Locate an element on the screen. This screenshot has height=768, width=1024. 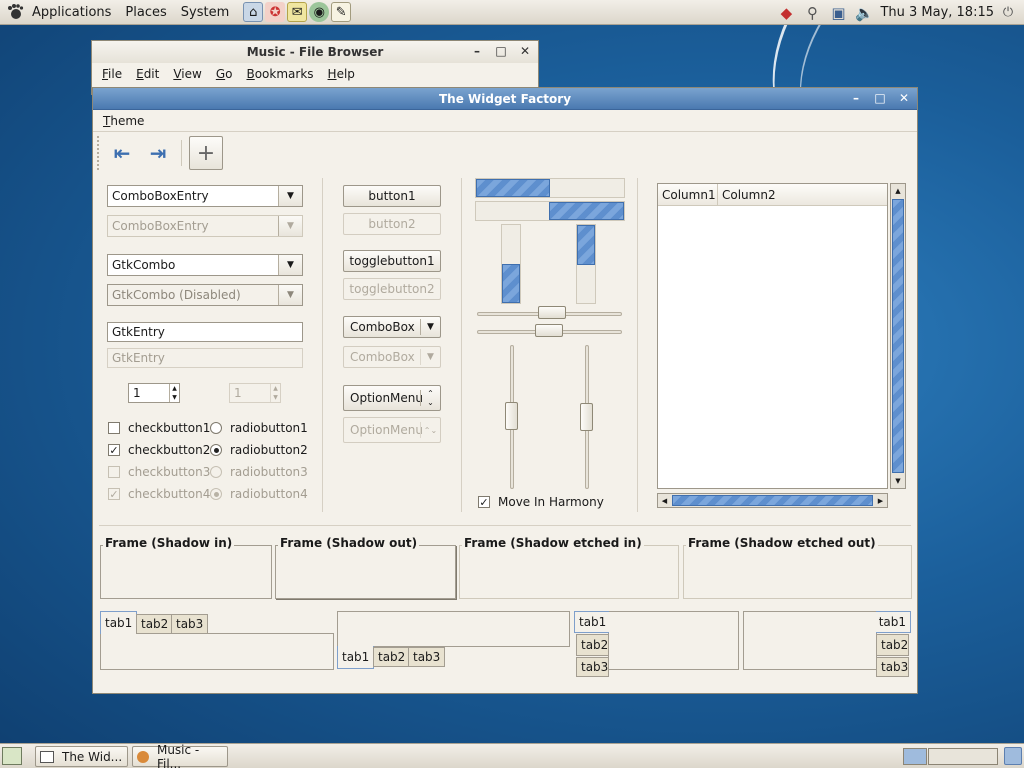
vertical-scrollbar: ▲ ▼ is located at coordinates (898, 336).